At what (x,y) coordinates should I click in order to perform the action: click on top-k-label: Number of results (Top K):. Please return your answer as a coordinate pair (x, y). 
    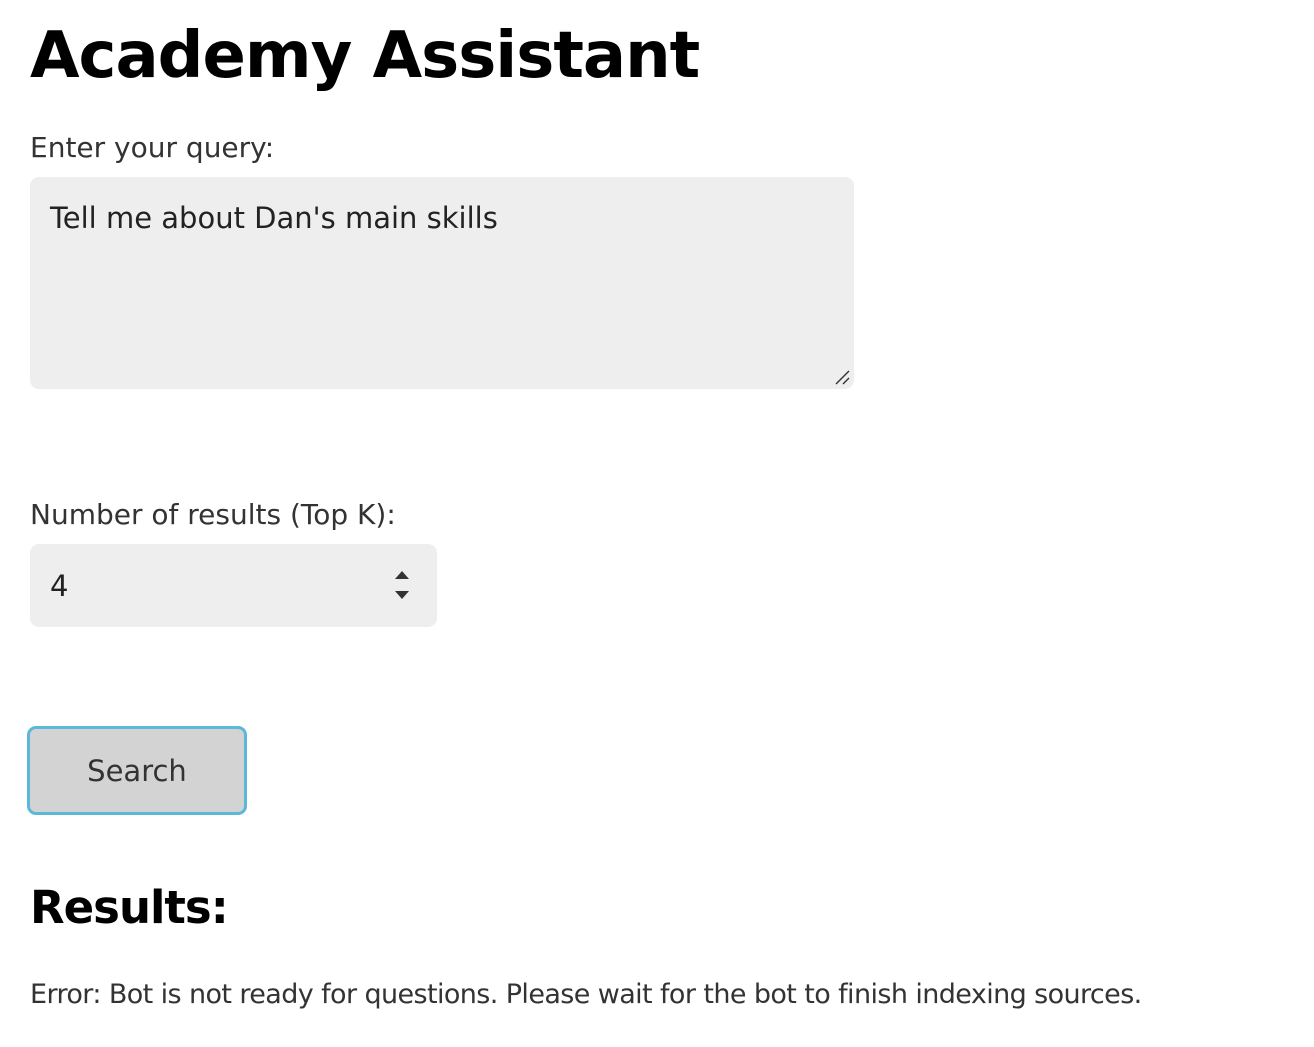
    Looking at the image, I should click on (213, 514).